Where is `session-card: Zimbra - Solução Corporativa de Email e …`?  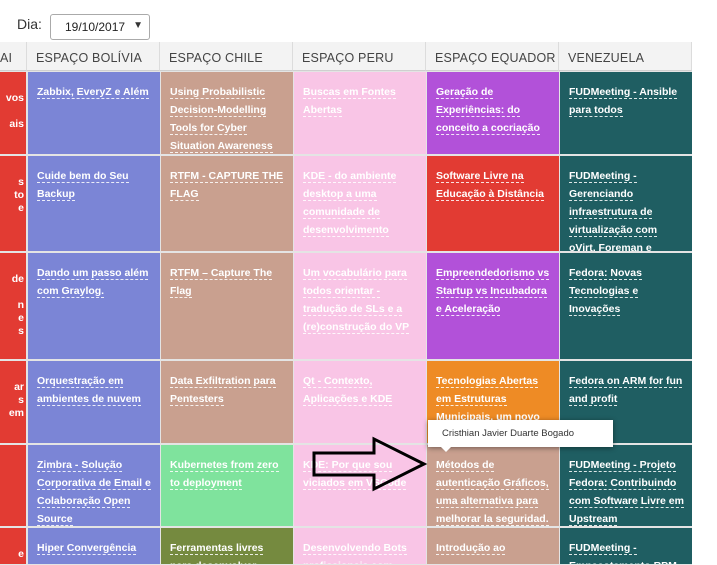
session-card: Zimbra - Solução Corporativa de Email e … is located at coordinates (94, 485).